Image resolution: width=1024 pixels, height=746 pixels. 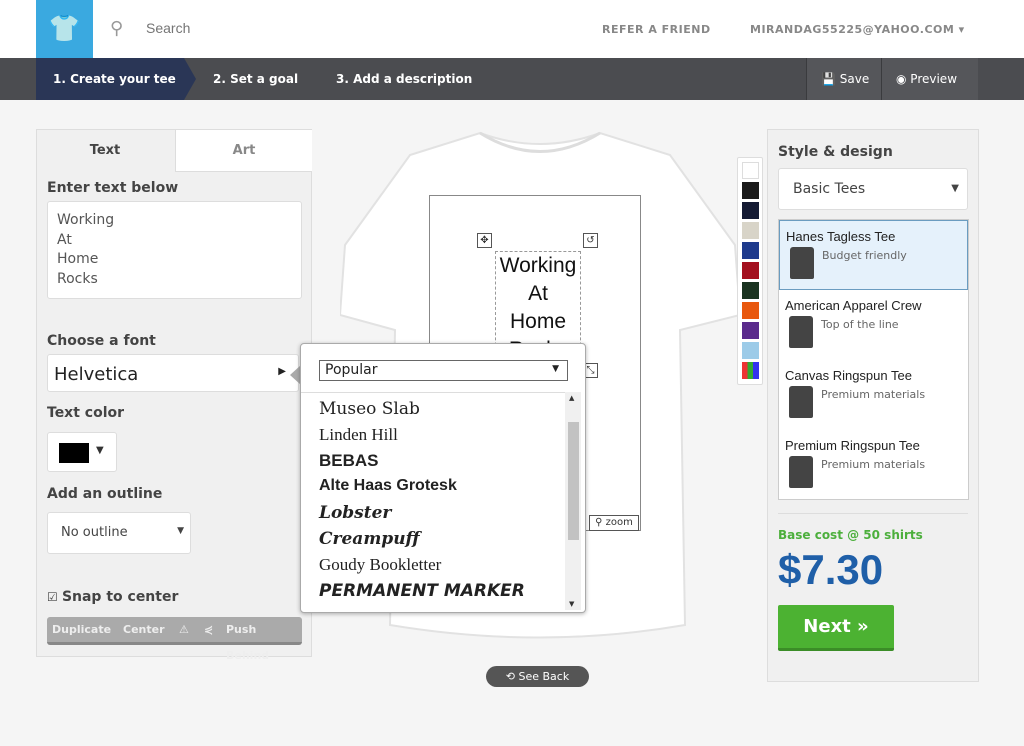 I want to click on preview-button: ◉ Preview, so click(x=929, y=79).